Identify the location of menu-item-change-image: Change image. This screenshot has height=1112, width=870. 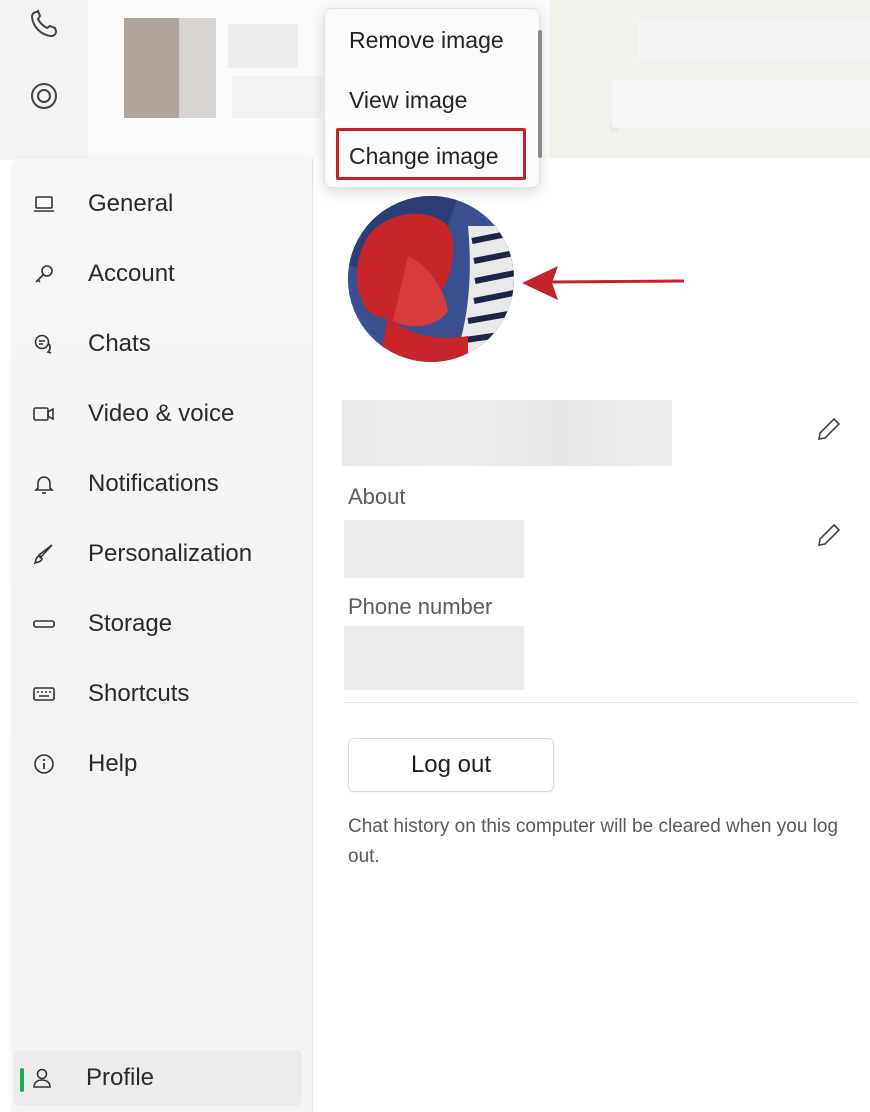
(430, 156).